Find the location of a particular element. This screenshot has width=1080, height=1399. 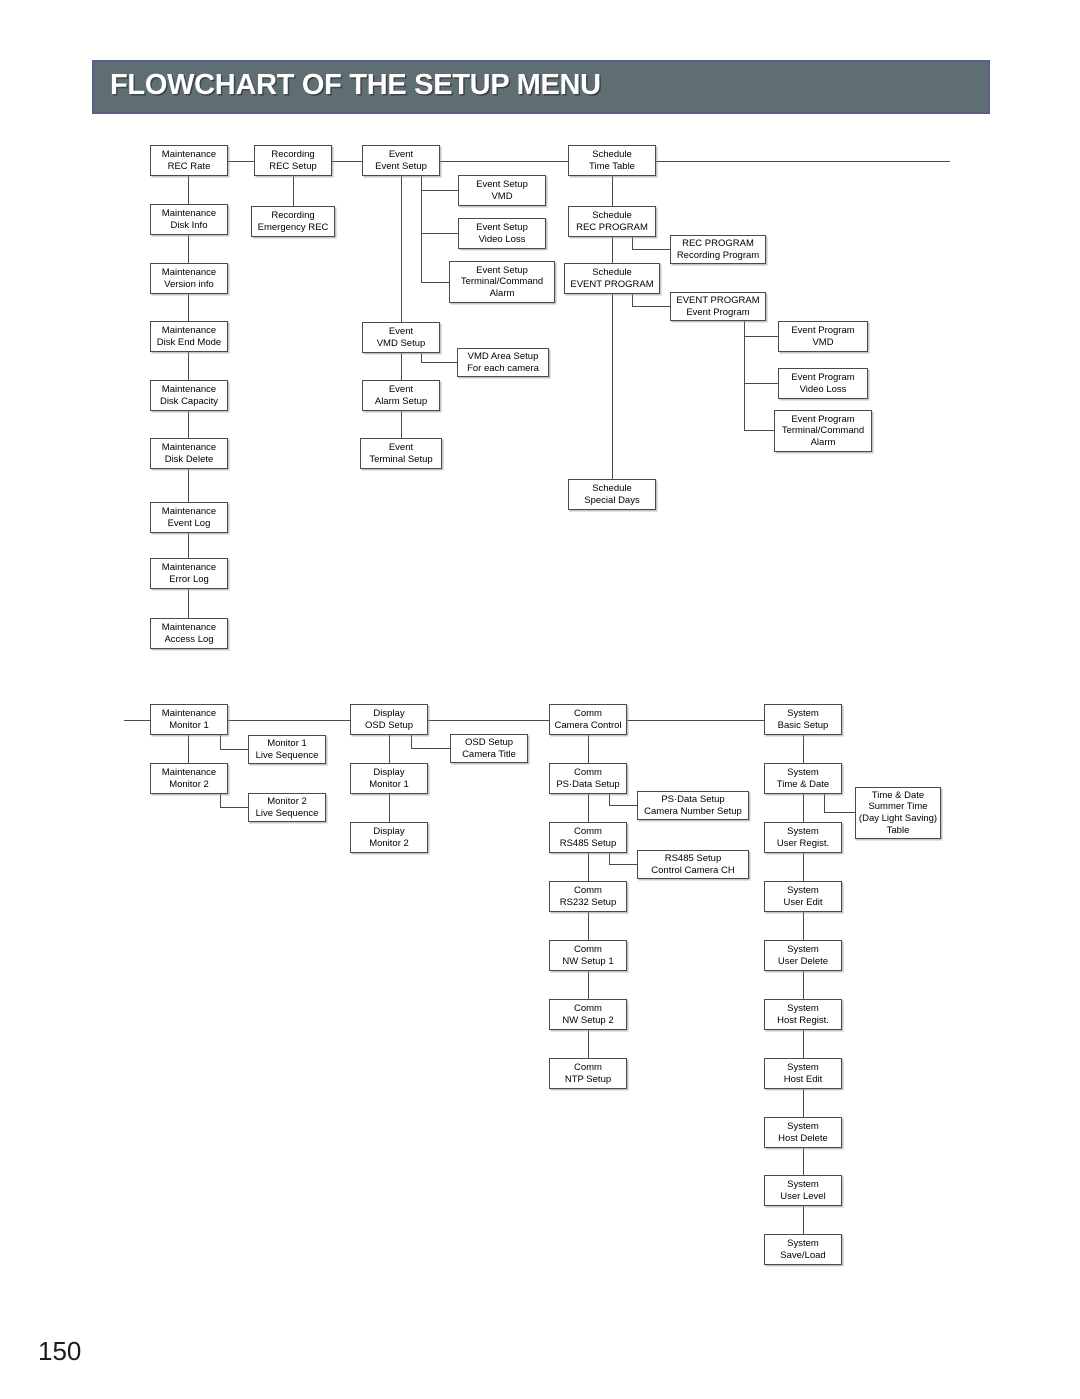

box-line-2: For each camera is located at coordinates (503, 368).